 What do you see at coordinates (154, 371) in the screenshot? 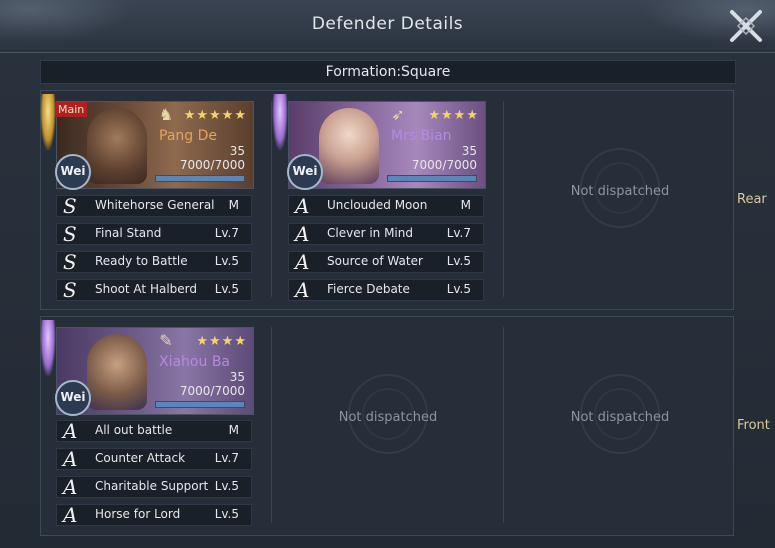
I see `hero-card-xiahou-ba: ✎ ★★★★ Xiahou Ba 35 7000/7000 Wei` at bounding box center [154, 371].